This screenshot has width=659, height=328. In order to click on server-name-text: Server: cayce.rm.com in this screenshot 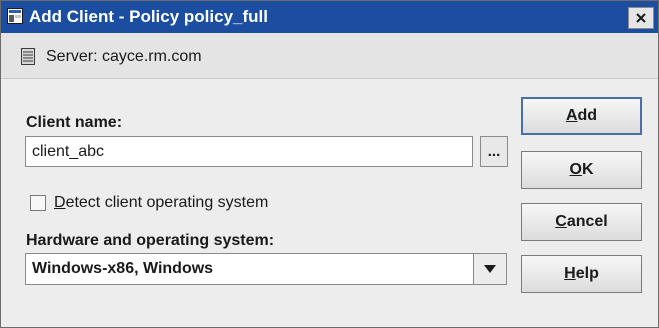, I will do `click(124, 56)`.